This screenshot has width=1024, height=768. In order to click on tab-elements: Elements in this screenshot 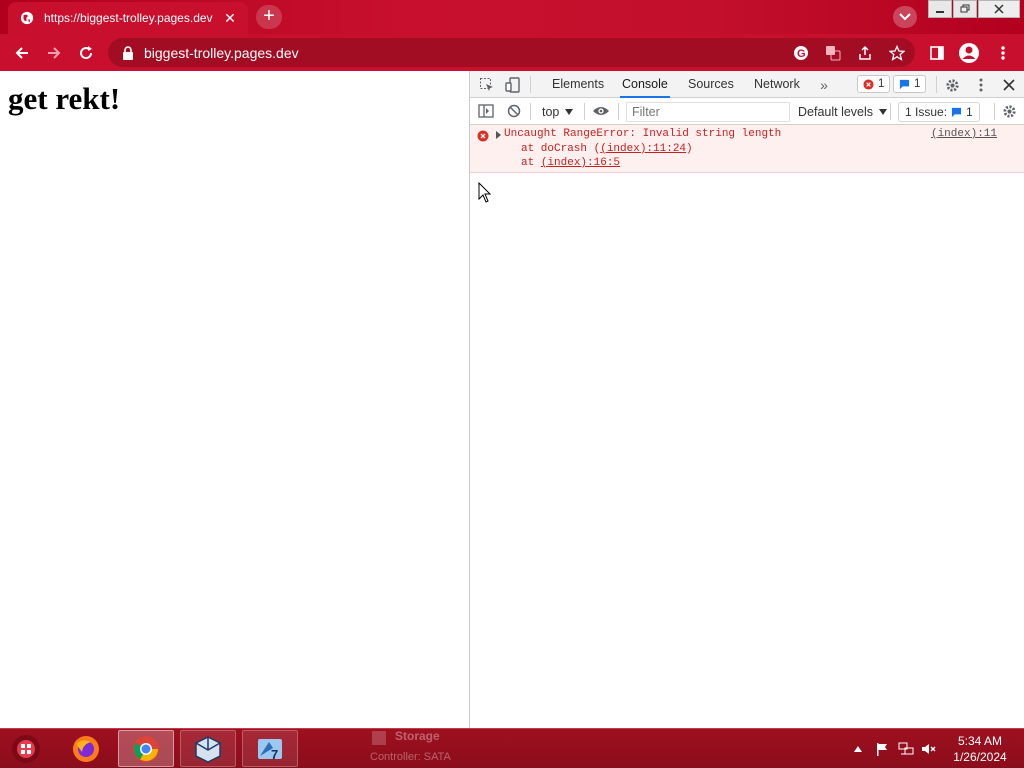, I will do `click(578, 84)`.